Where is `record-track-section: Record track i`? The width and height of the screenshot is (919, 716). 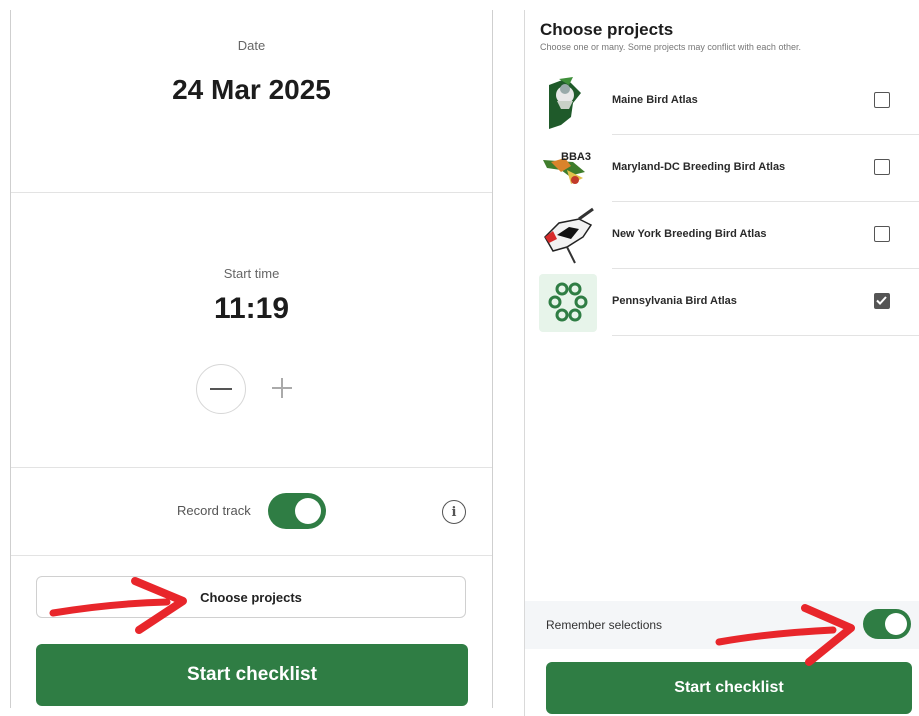 record-track-section: Record track i is located at coordinates (251, 511).